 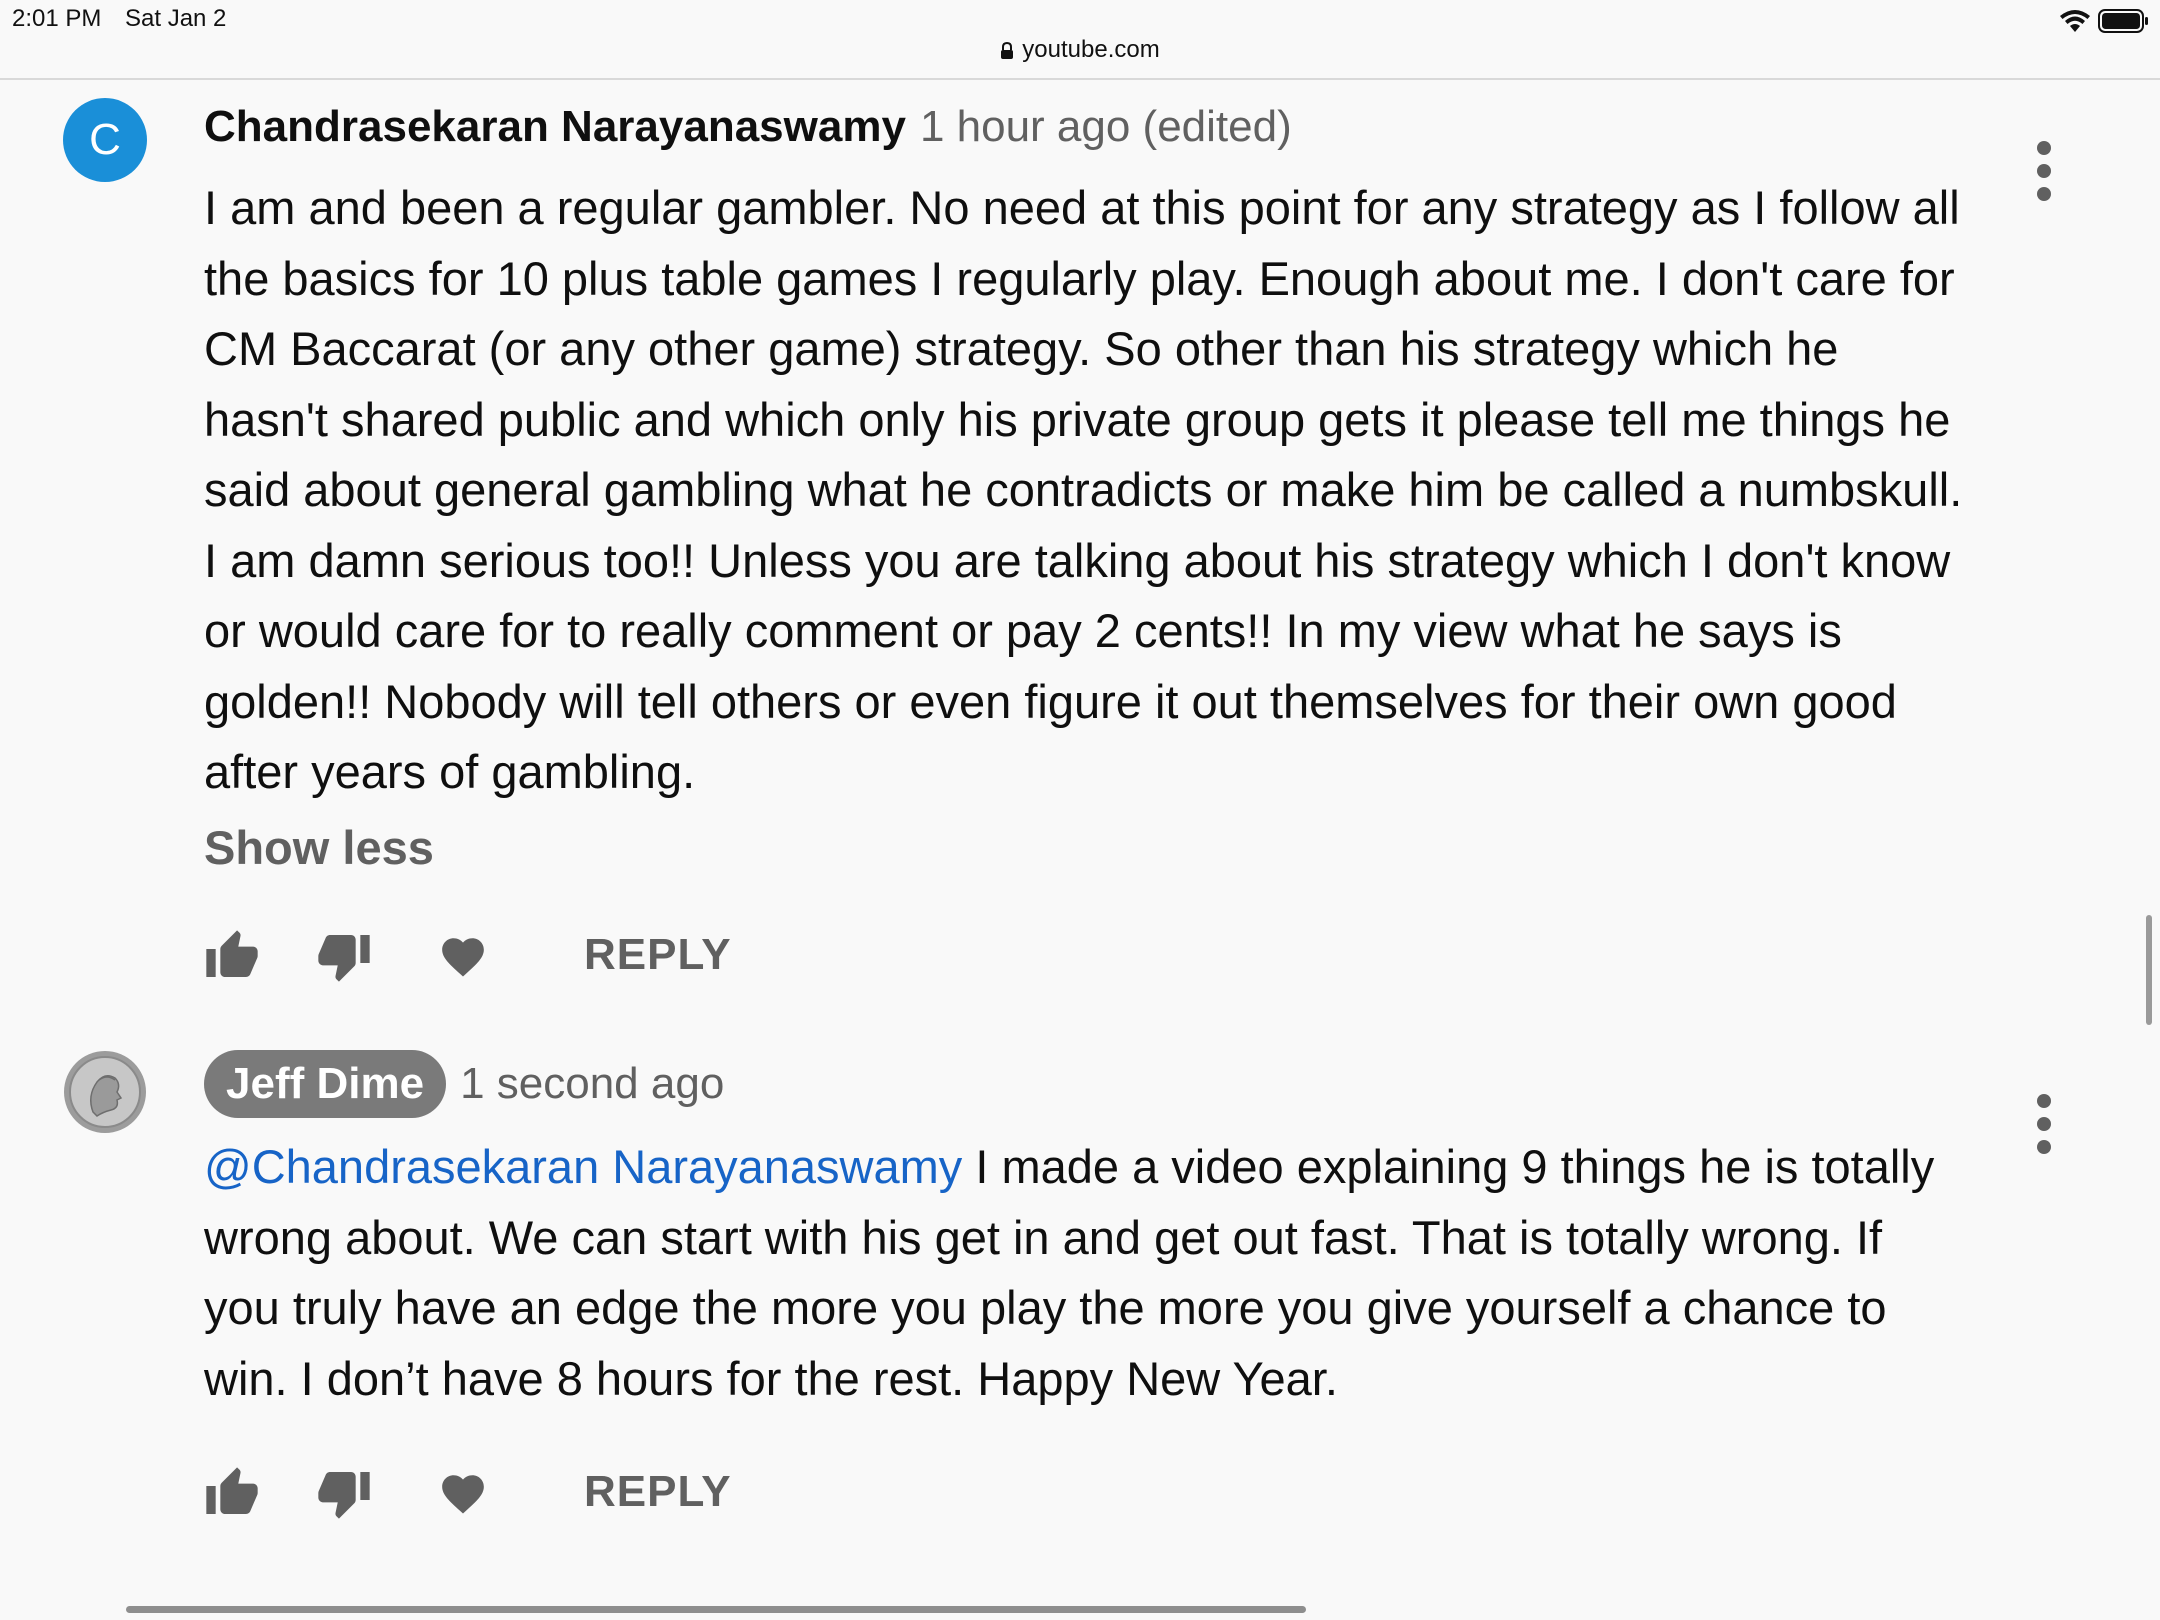 I want to click on comment-header: Jeff Dime 1 second ago, so click(x=464, y=1084).